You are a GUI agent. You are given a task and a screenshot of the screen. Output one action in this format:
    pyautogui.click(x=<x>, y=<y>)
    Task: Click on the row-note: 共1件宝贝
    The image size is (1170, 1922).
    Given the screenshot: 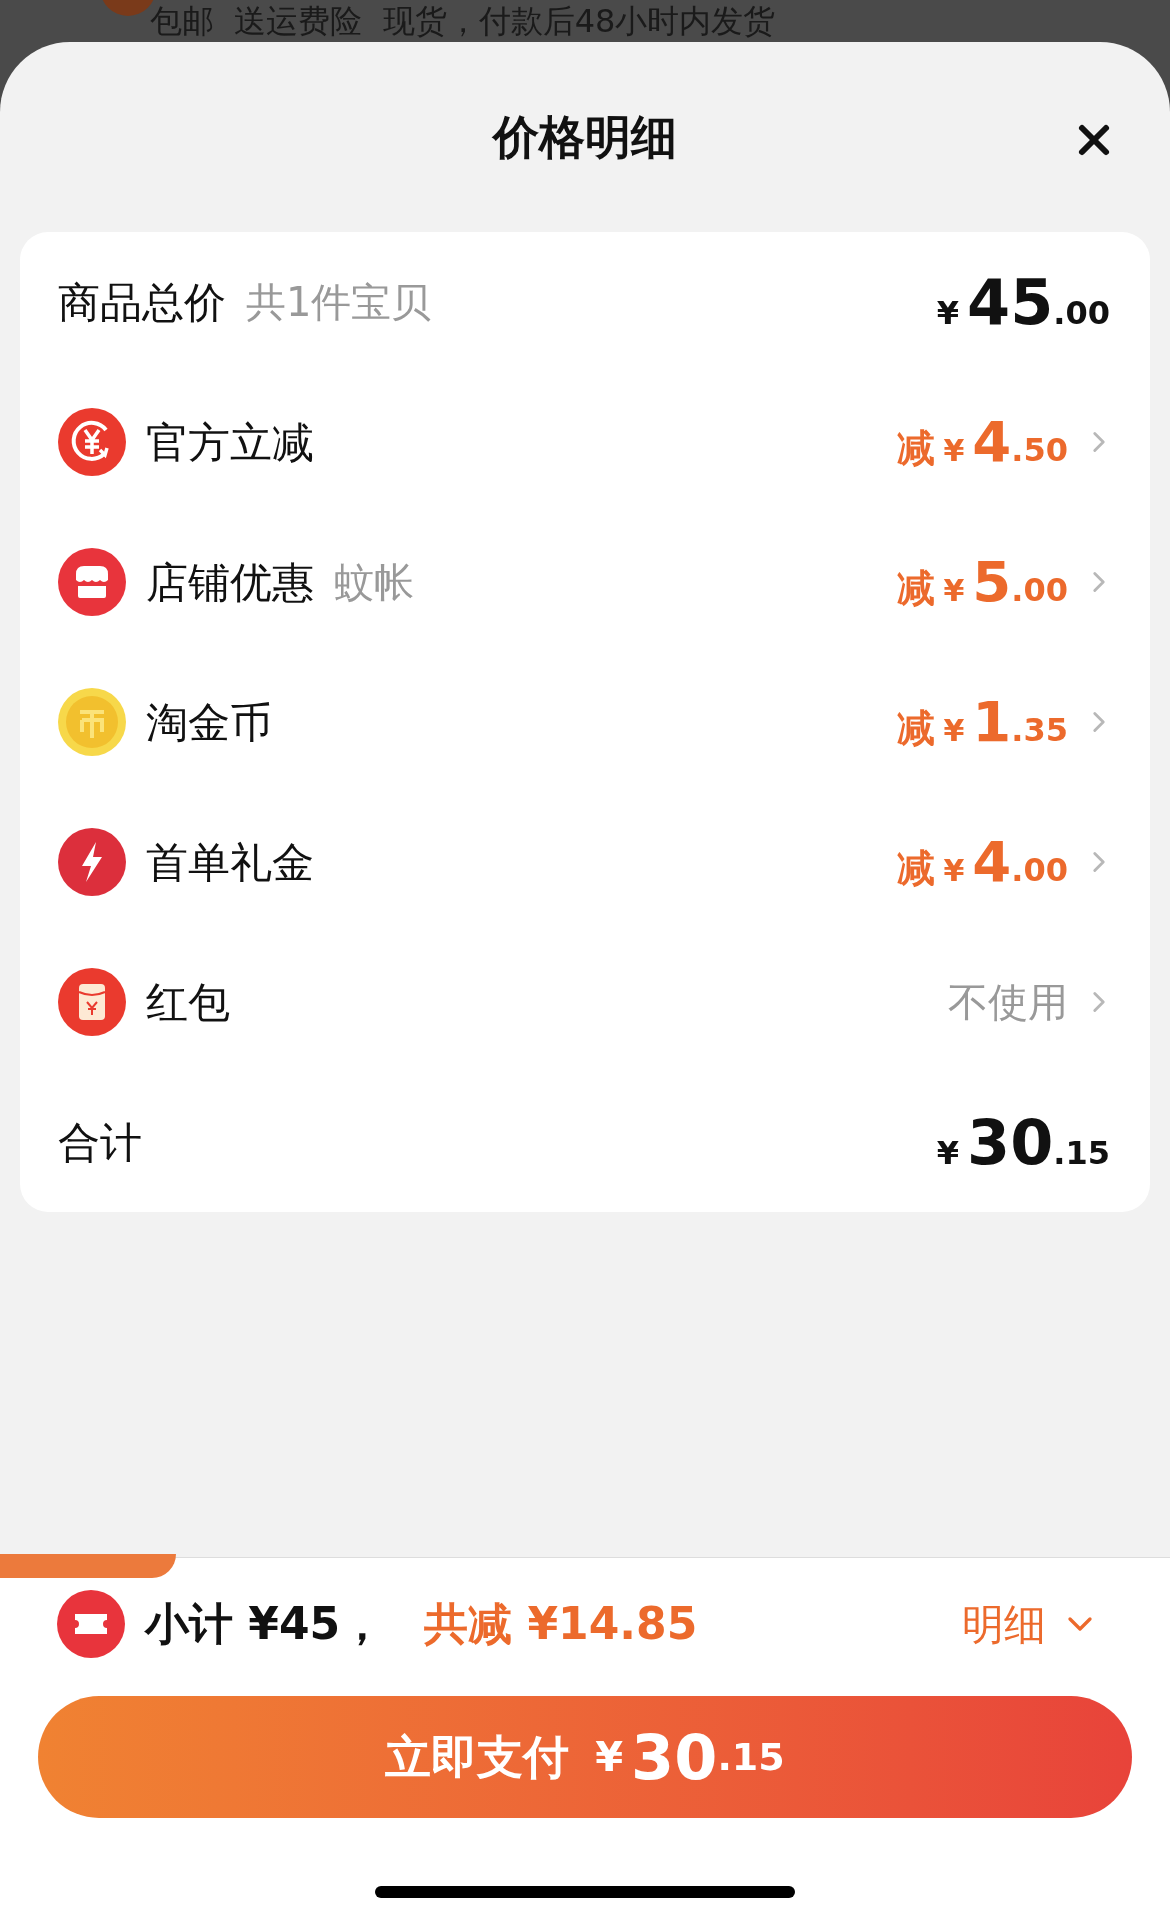 What is the action you would take?
    pyautogui.click(x=339, y=302)
    